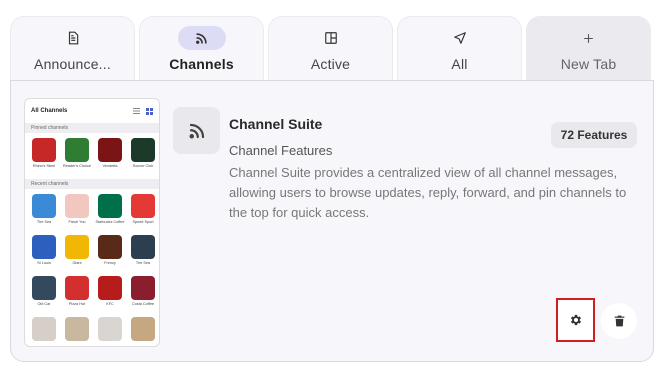 The width and height of the screenshot is (665, 373). I want to click on list-view-icon, so click(136, 111).